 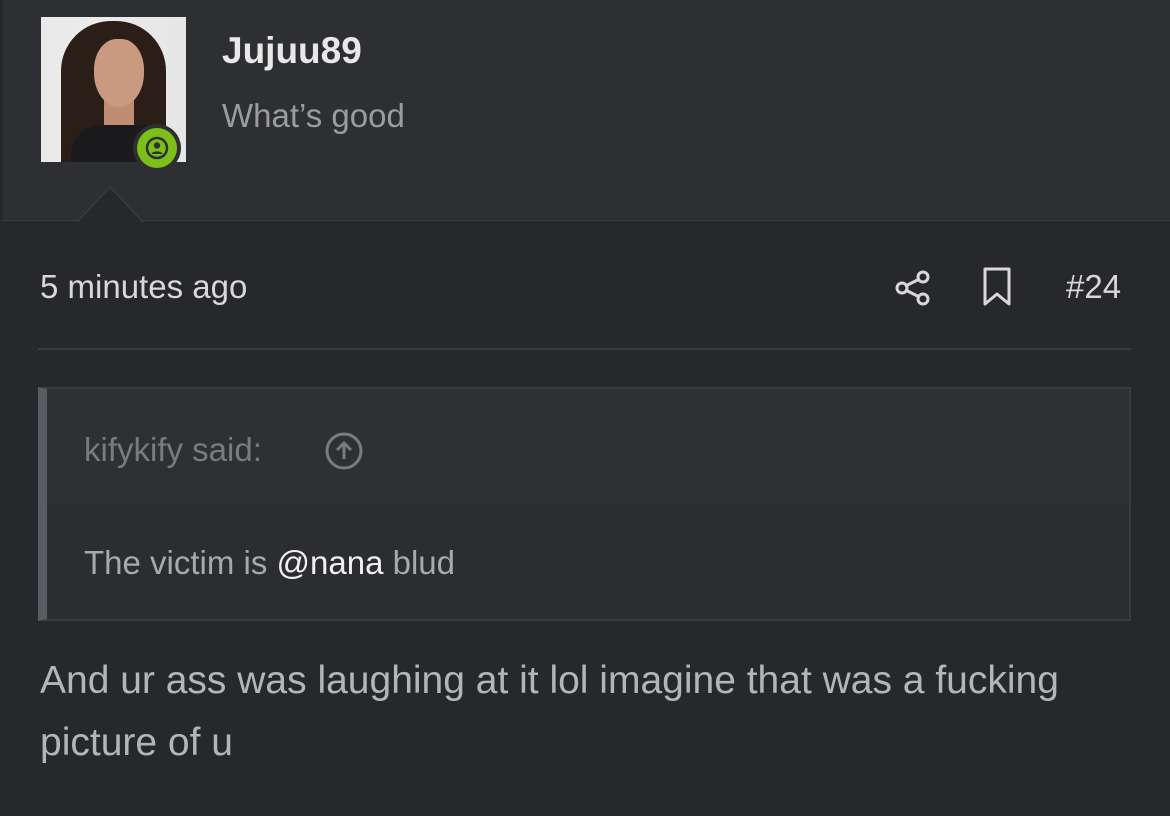 I want to click on quote-text-before: The victim is, so click(x=180, y=562).